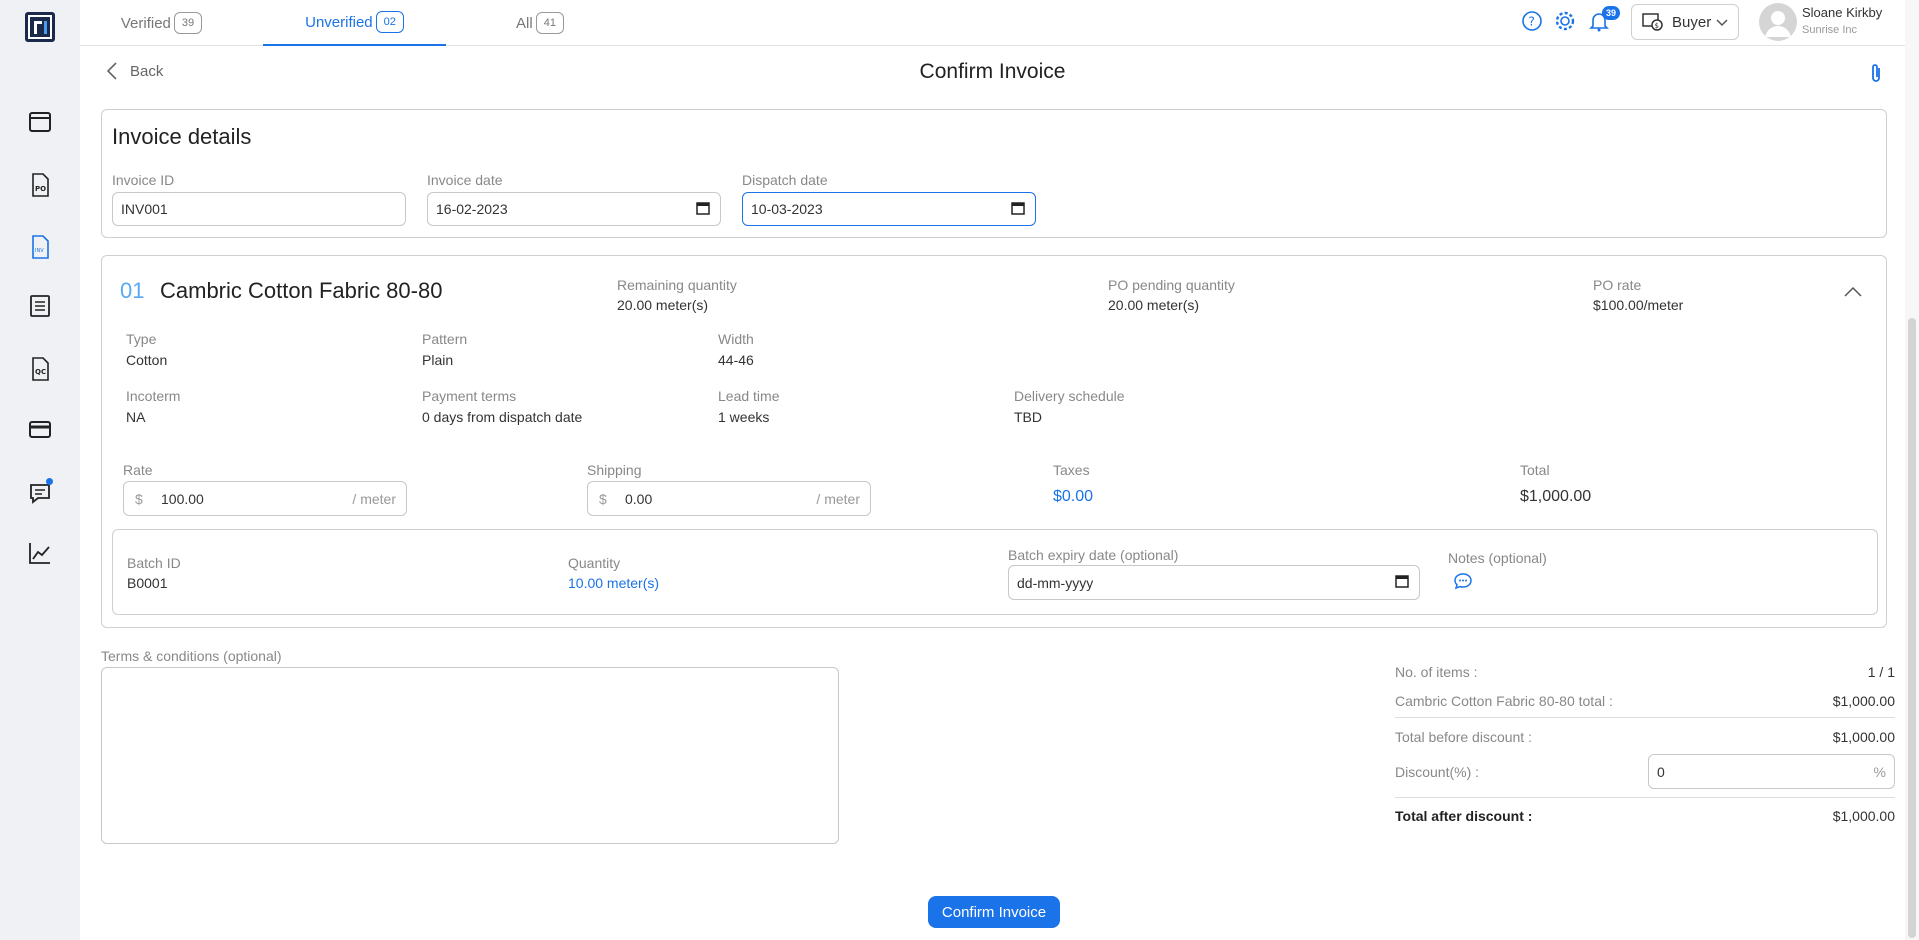 The width and height of the screenshot is (1919, 940). What do you see at coordinates (49, 481) in the screenshot?
I see `unread-dot` at bounding box center [49, 481].